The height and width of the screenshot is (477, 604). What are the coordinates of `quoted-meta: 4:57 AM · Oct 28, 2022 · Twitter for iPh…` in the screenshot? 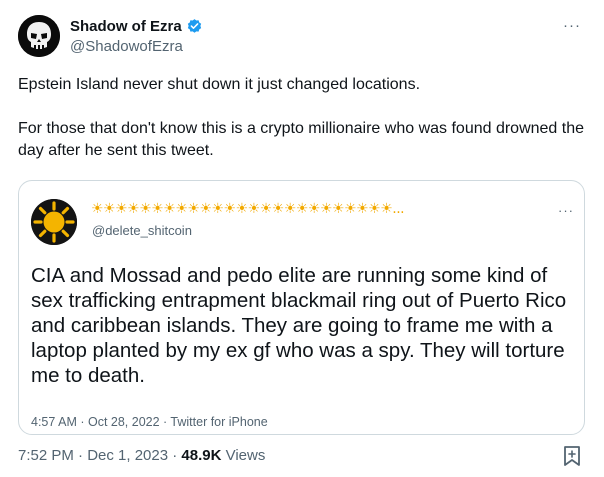 It's located at (149, 422).